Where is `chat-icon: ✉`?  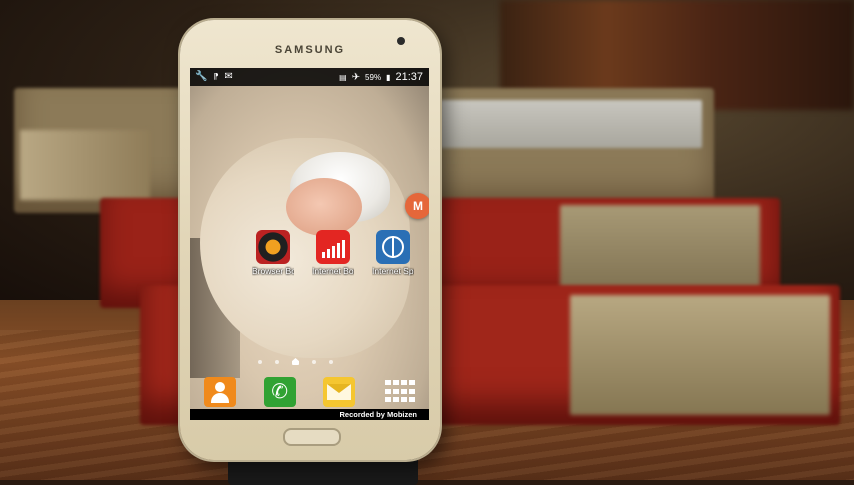
chat-icon: ✉ is located at coordinates (228, 76).